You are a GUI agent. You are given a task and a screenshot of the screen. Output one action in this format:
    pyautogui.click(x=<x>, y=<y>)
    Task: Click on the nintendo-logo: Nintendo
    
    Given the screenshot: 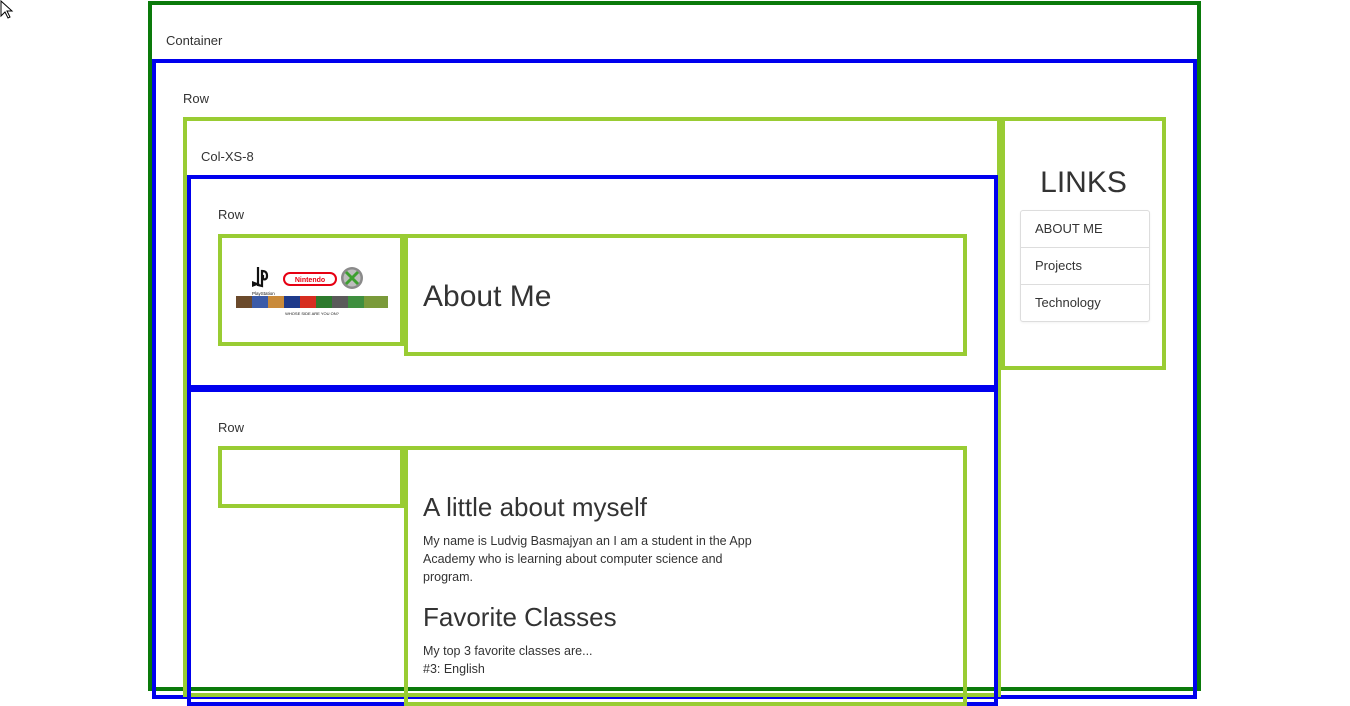 What is the action you would take?
    pyautogui.click(x=310, y=279)
    